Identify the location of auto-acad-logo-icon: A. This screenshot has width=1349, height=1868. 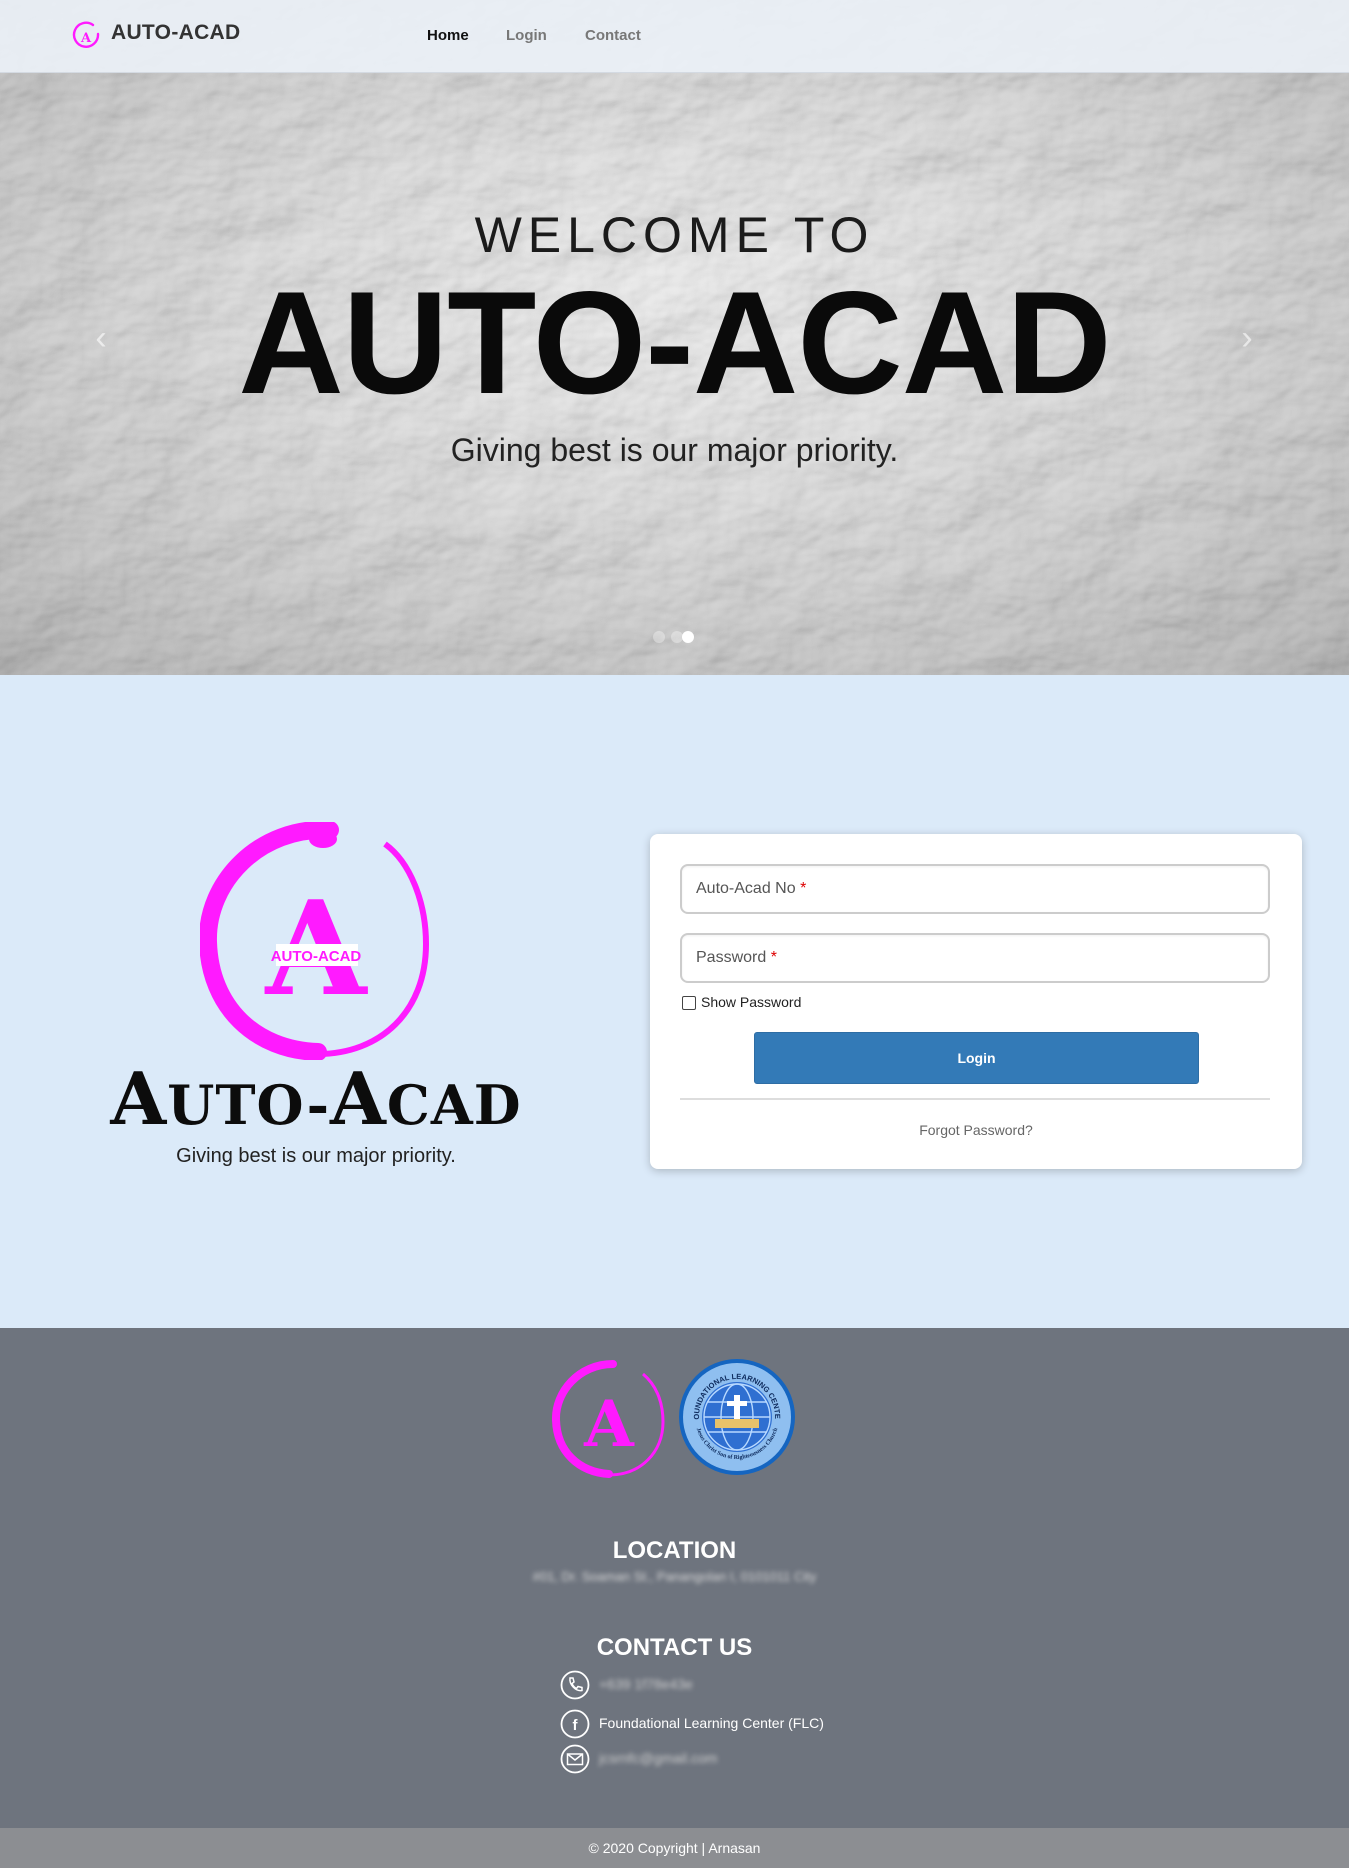
(86, 36).